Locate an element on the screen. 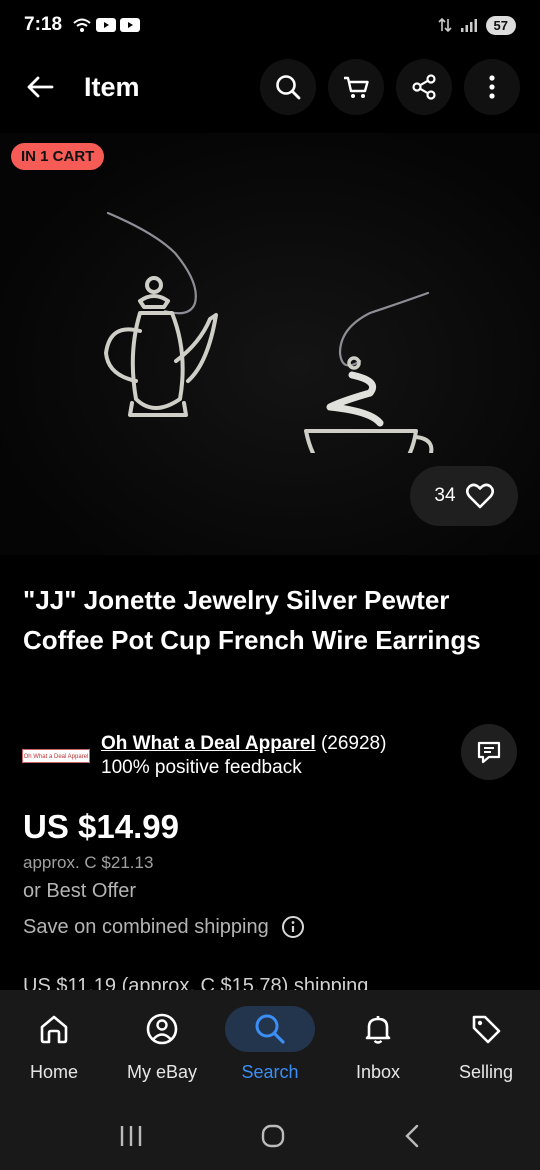 This screenshot has width=540, height=1170. nav-selling-label: Selling is located at coordinates (486, 1072).